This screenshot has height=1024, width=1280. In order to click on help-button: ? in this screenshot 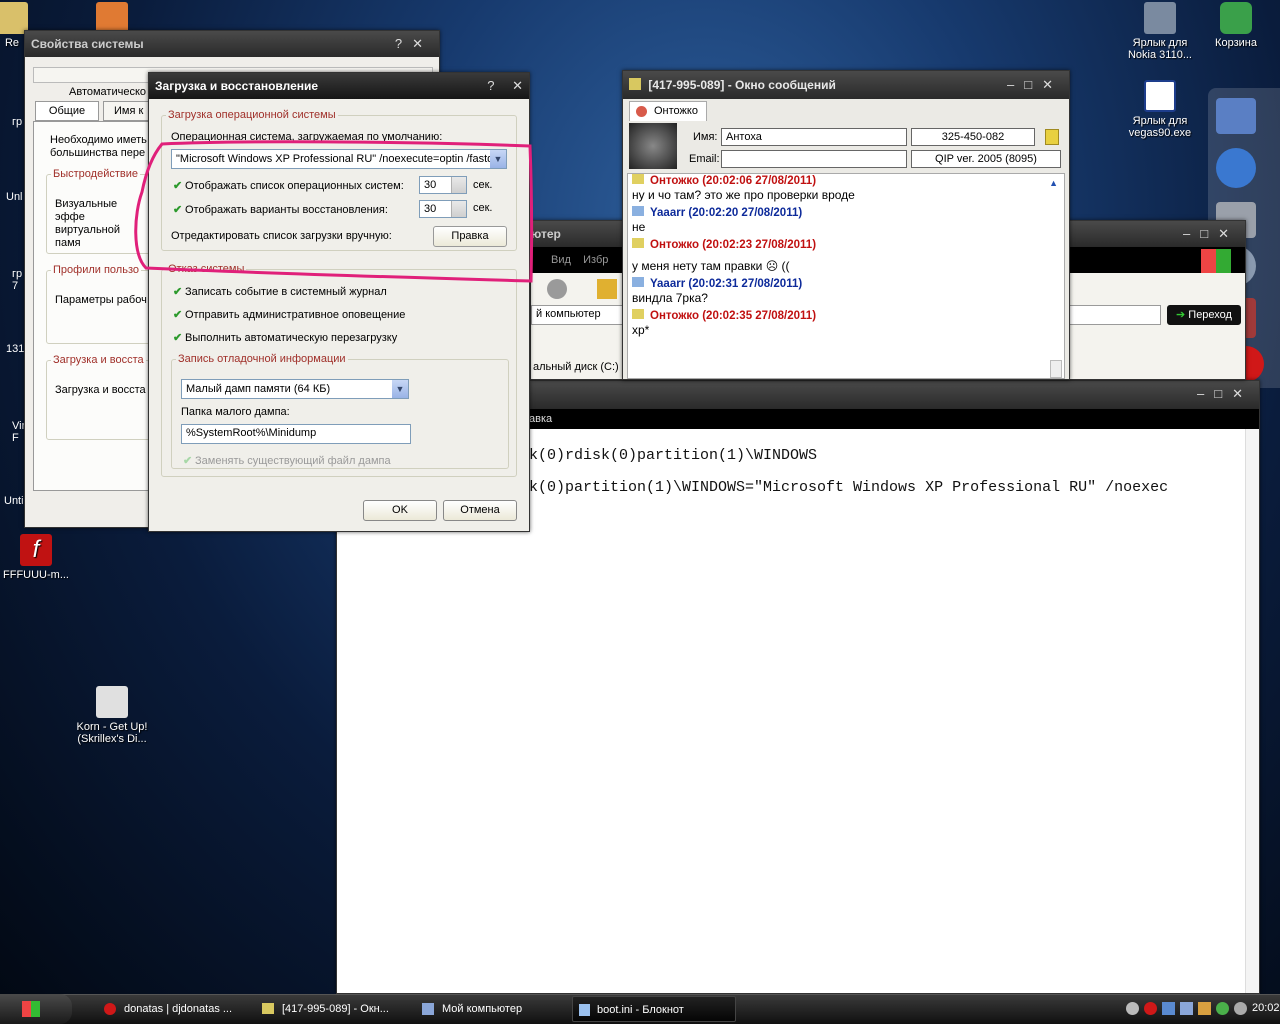, I will do `click(490, 85)`.